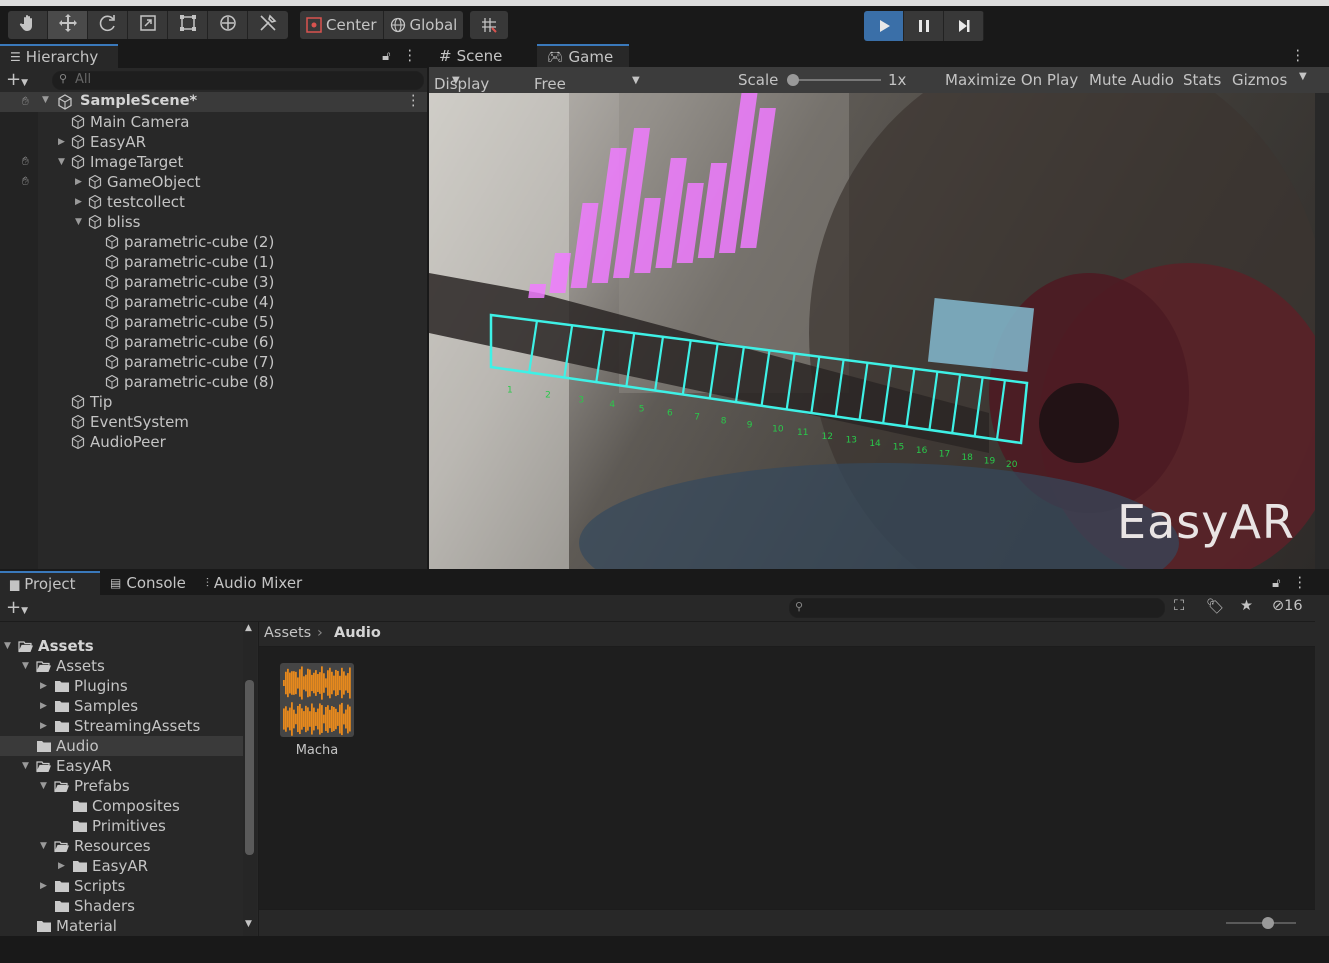  Describe the element at coordinates (1261, 923) in the screenshot. I see `zoom-slider` at that location.